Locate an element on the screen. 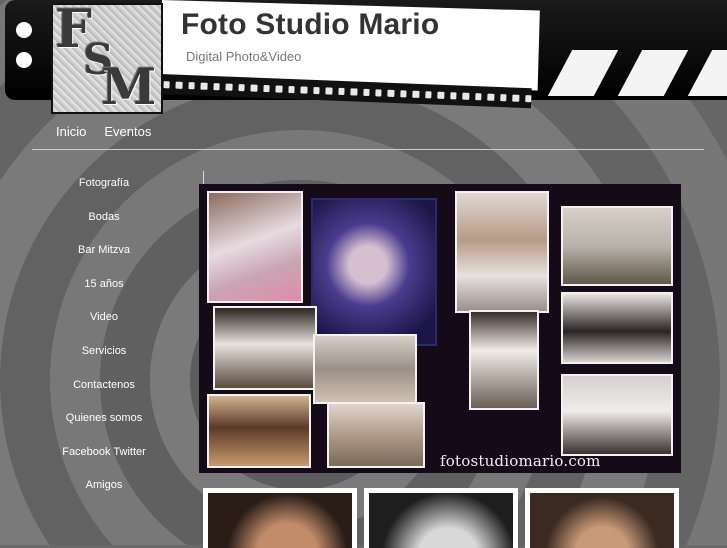 This screenshot has height=548, width=727. collage-photo-group is located at coordinates (617, 328).